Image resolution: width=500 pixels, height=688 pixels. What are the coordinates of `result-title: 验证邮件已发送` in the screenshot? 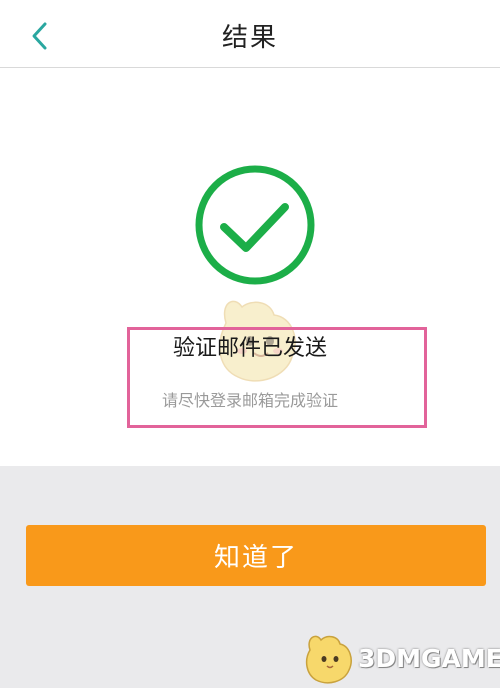 It's located at (249, 348).